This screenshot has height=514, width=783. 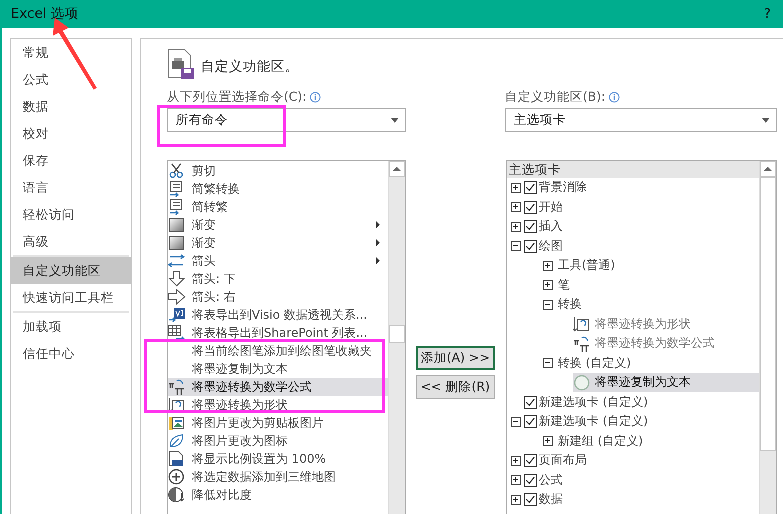 What do you see at coordinates (177, 333) in the screenshot?
I see `table-icon` at bounding box center [177, 333].